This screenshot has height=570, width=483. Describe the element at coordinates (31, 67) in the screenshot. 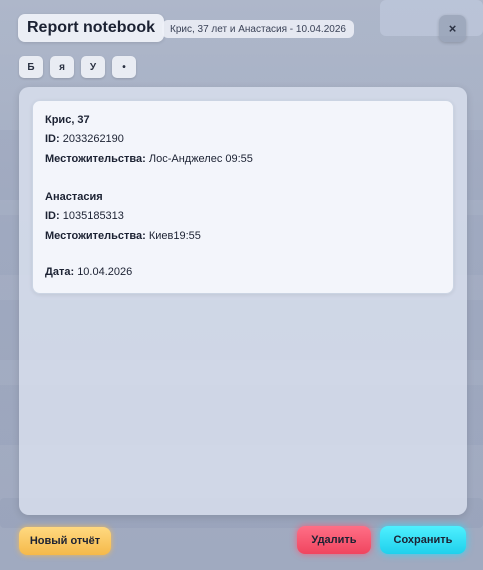

I see `bold-button: Б` at that location.